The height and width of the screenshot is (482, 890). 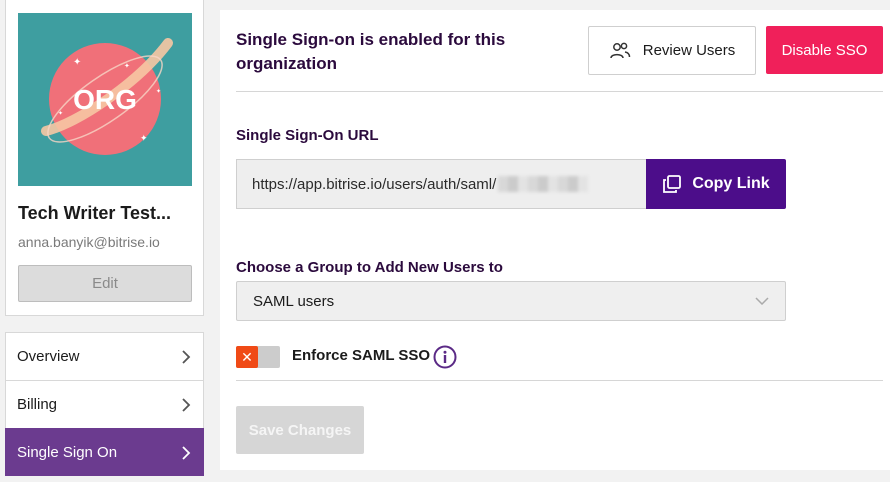 I want to click on nav-item-label: Billing, so click(x=37, y=404).